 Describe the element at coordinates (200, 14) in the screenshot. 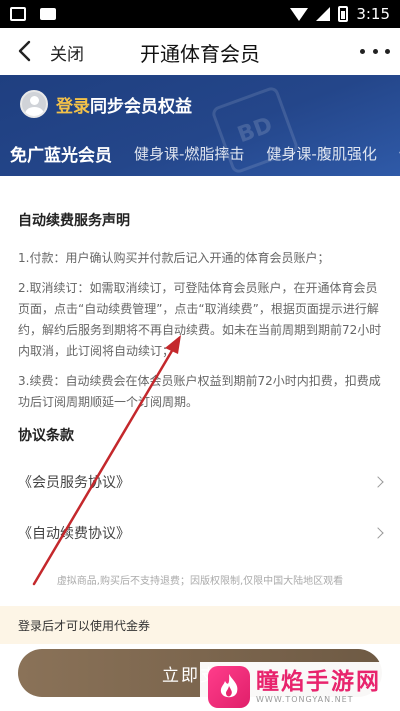

I see `status-bar: 3:15` at that location.